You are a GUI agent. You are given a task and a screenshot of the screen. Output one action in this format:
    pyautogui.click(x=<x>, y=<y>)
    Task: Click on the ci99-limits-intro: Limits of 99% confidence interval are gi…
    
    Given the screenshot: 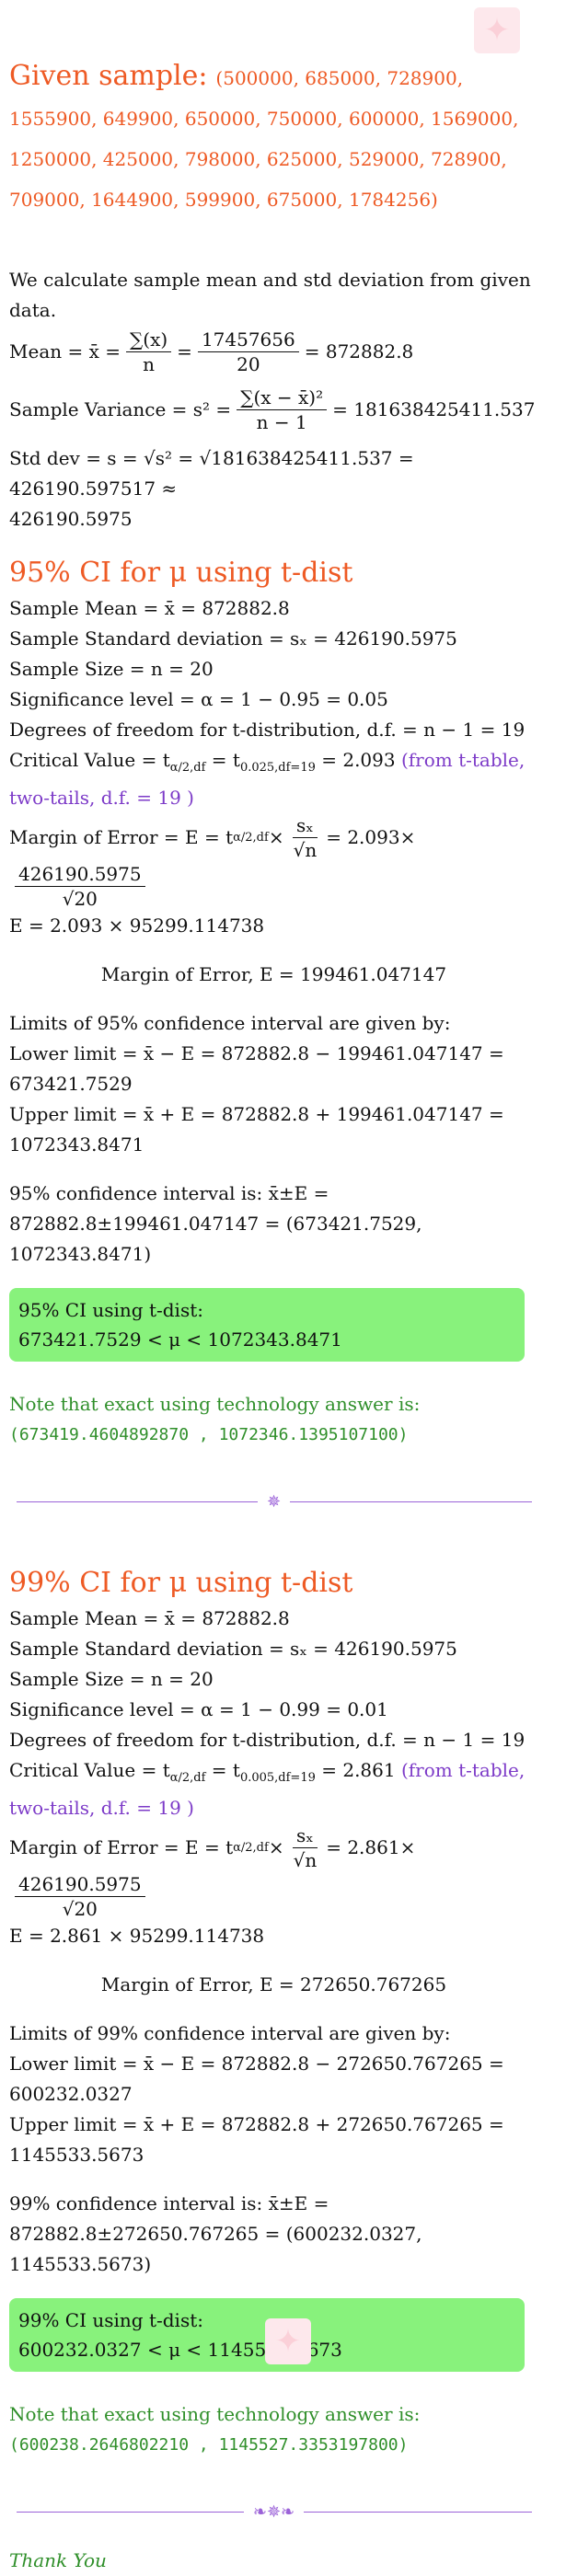 What is the action you would take?
    pyautogui.click(x=230, y=2033)
    